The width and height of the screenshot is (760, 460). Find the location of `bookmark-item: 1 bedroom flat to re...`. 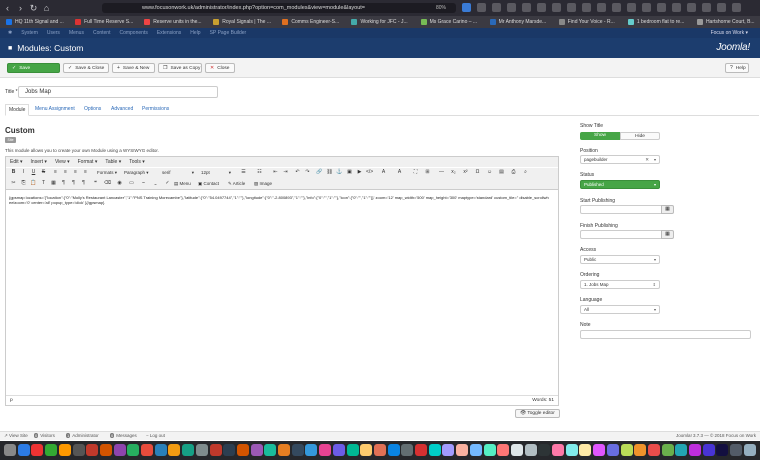

bookmark-item: 1 bedroom flat to re... is located at coordinates (659, 22).